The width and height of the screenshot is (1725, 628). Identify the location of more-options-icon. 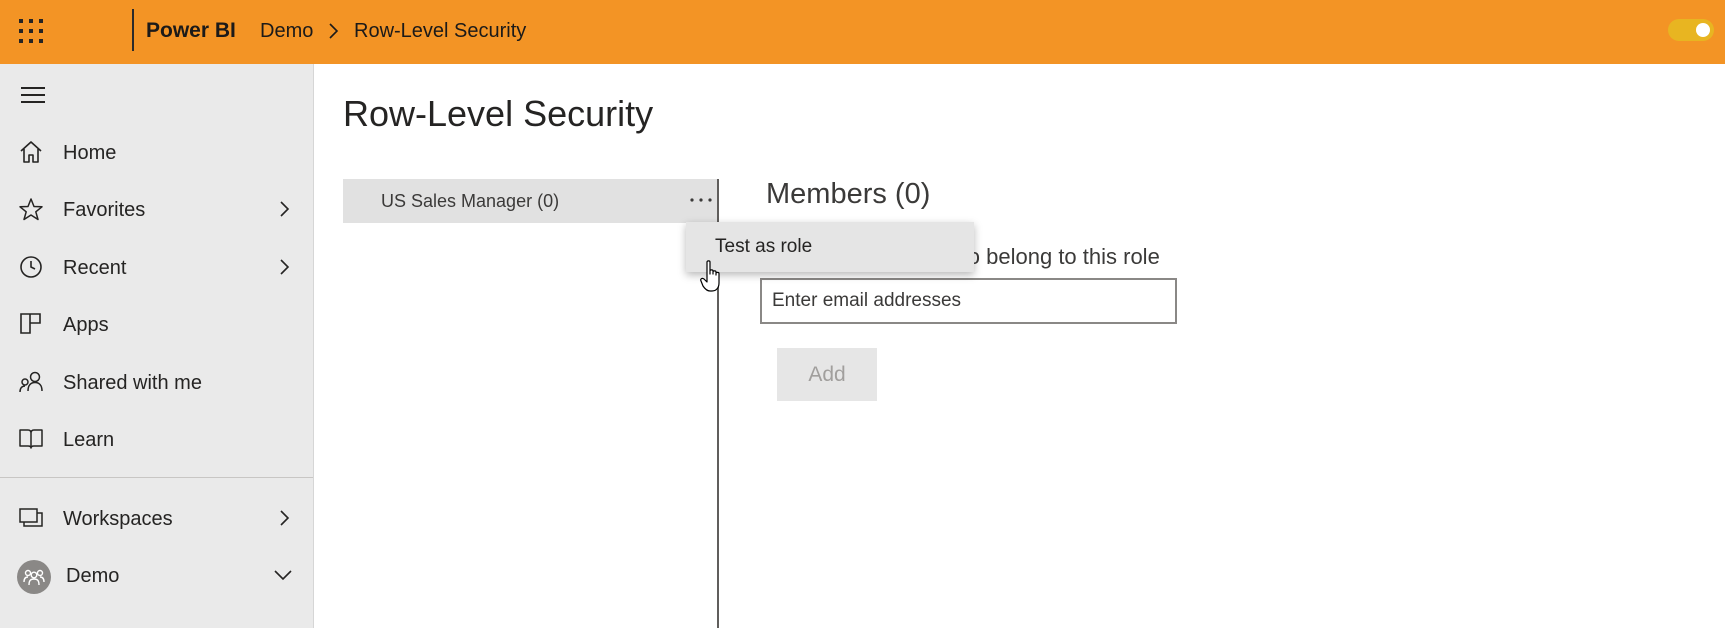
(701, 200).